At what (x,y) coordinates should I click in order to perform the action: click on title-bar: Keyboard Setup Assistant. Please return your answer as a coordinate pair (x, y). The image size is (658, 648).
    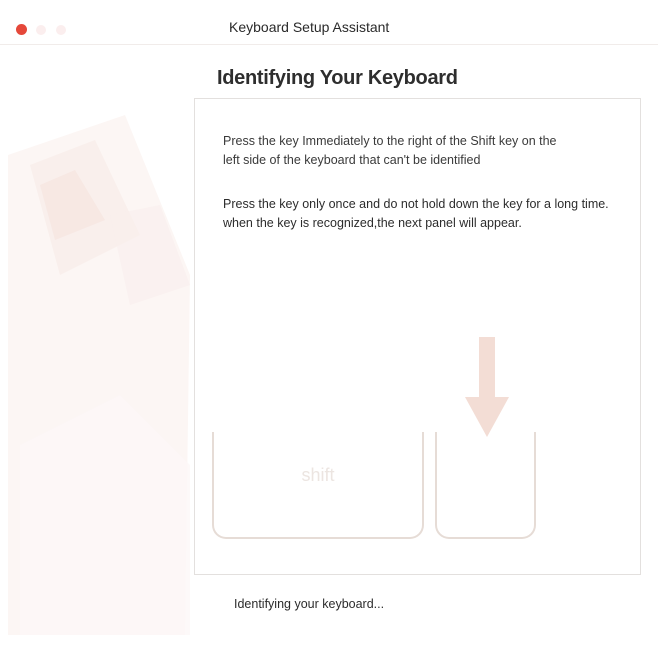
    Looking at the image, I should click on (329, 22).